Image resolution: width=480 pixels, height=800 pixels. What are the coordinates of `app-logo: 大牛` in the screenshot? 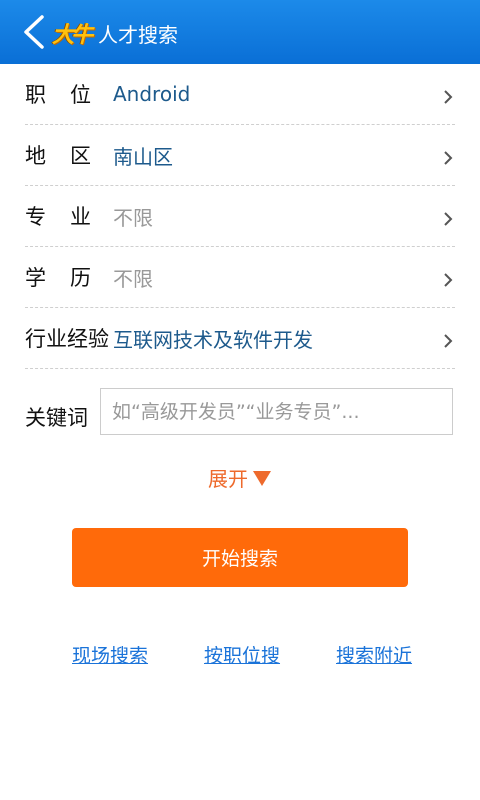 It's located at (72, 33).